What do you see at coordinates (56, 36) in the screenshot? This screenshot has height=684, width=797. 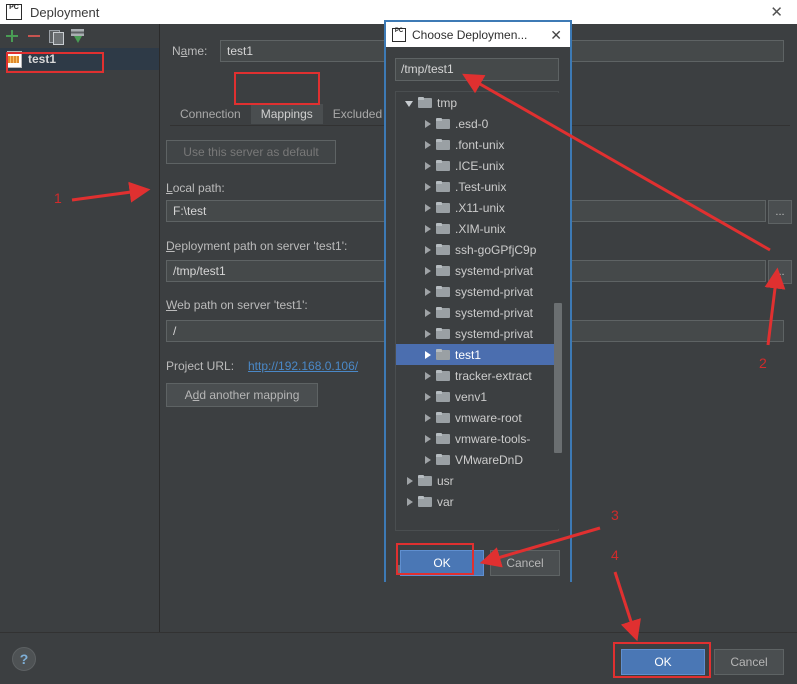 I see `copy-icon` at bounding box center [56, 36].